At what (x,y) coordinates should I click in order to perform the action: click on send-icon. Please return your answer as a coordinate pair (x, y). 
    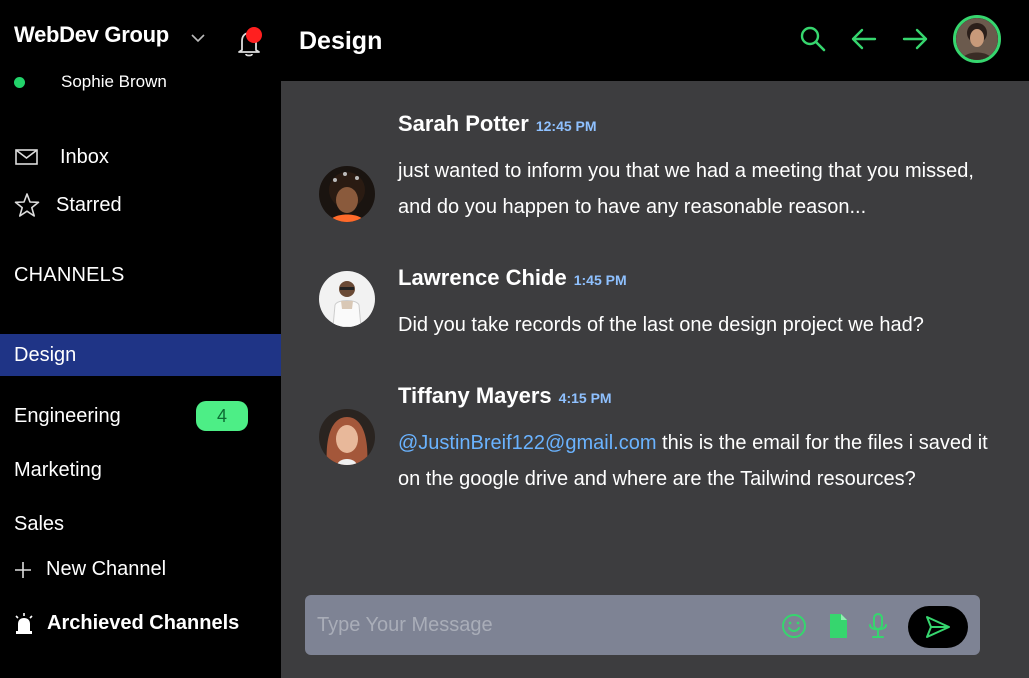
    Looking at the image, I should click on (938, 627).